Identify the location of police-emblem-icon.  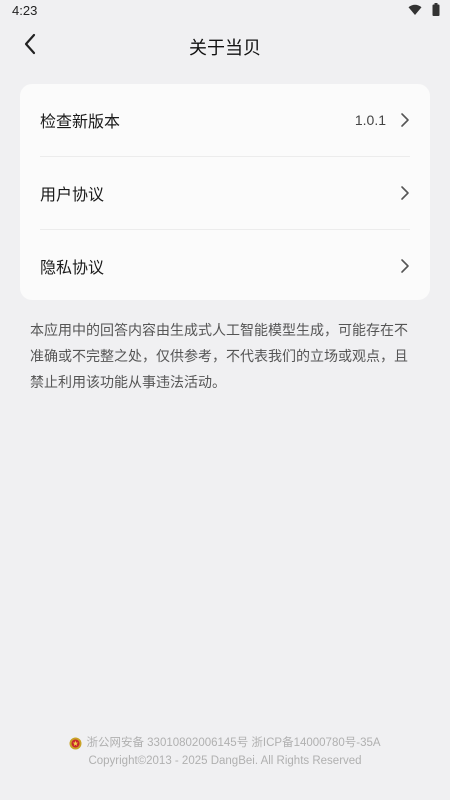
(75, 743).